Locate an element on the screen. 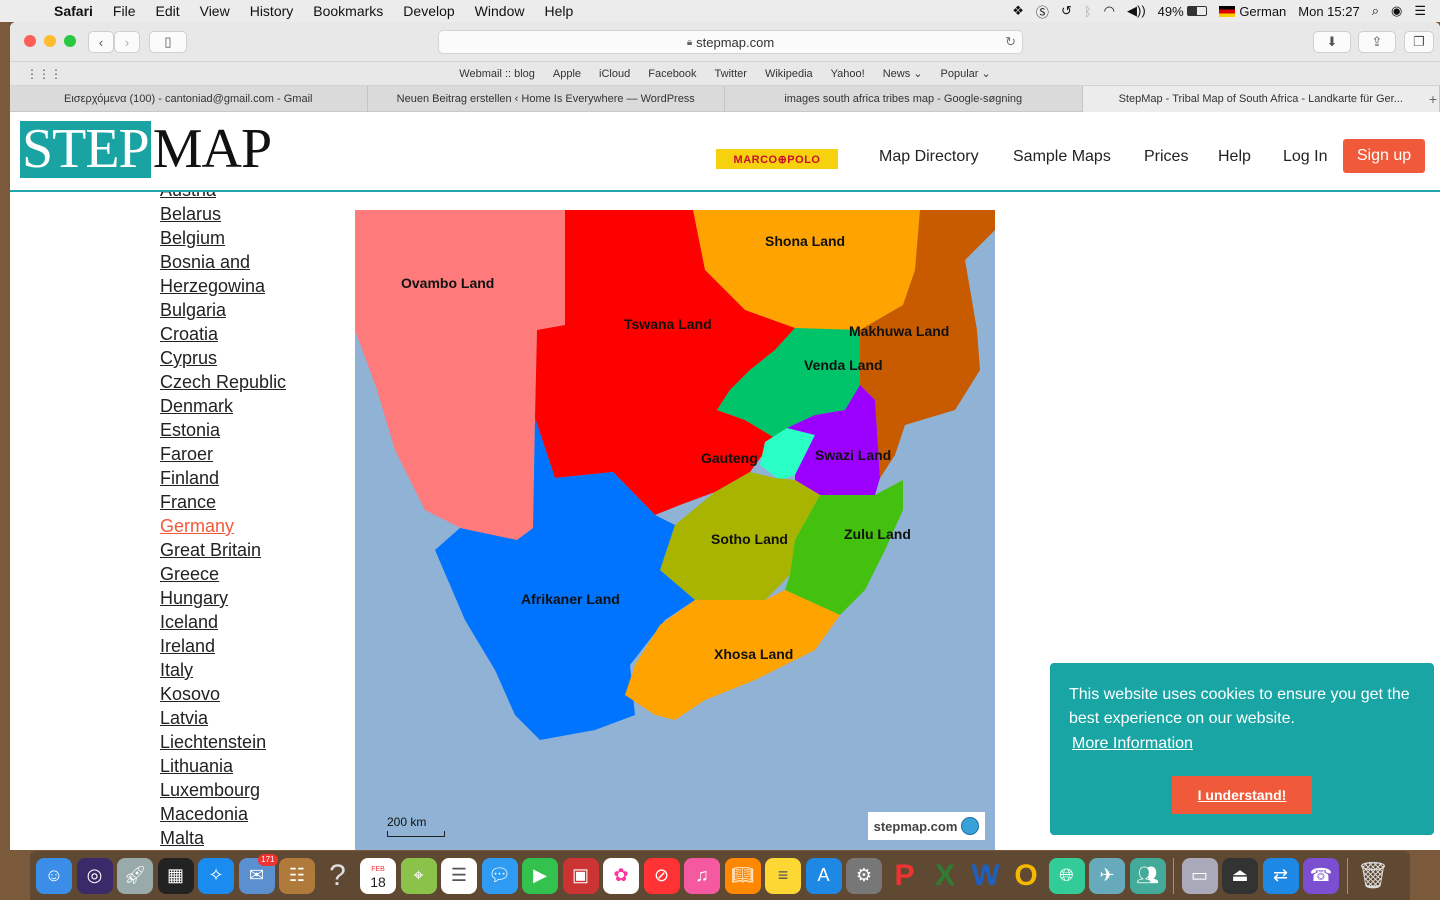  country-link: Malta is located at coordinates (250, 838).